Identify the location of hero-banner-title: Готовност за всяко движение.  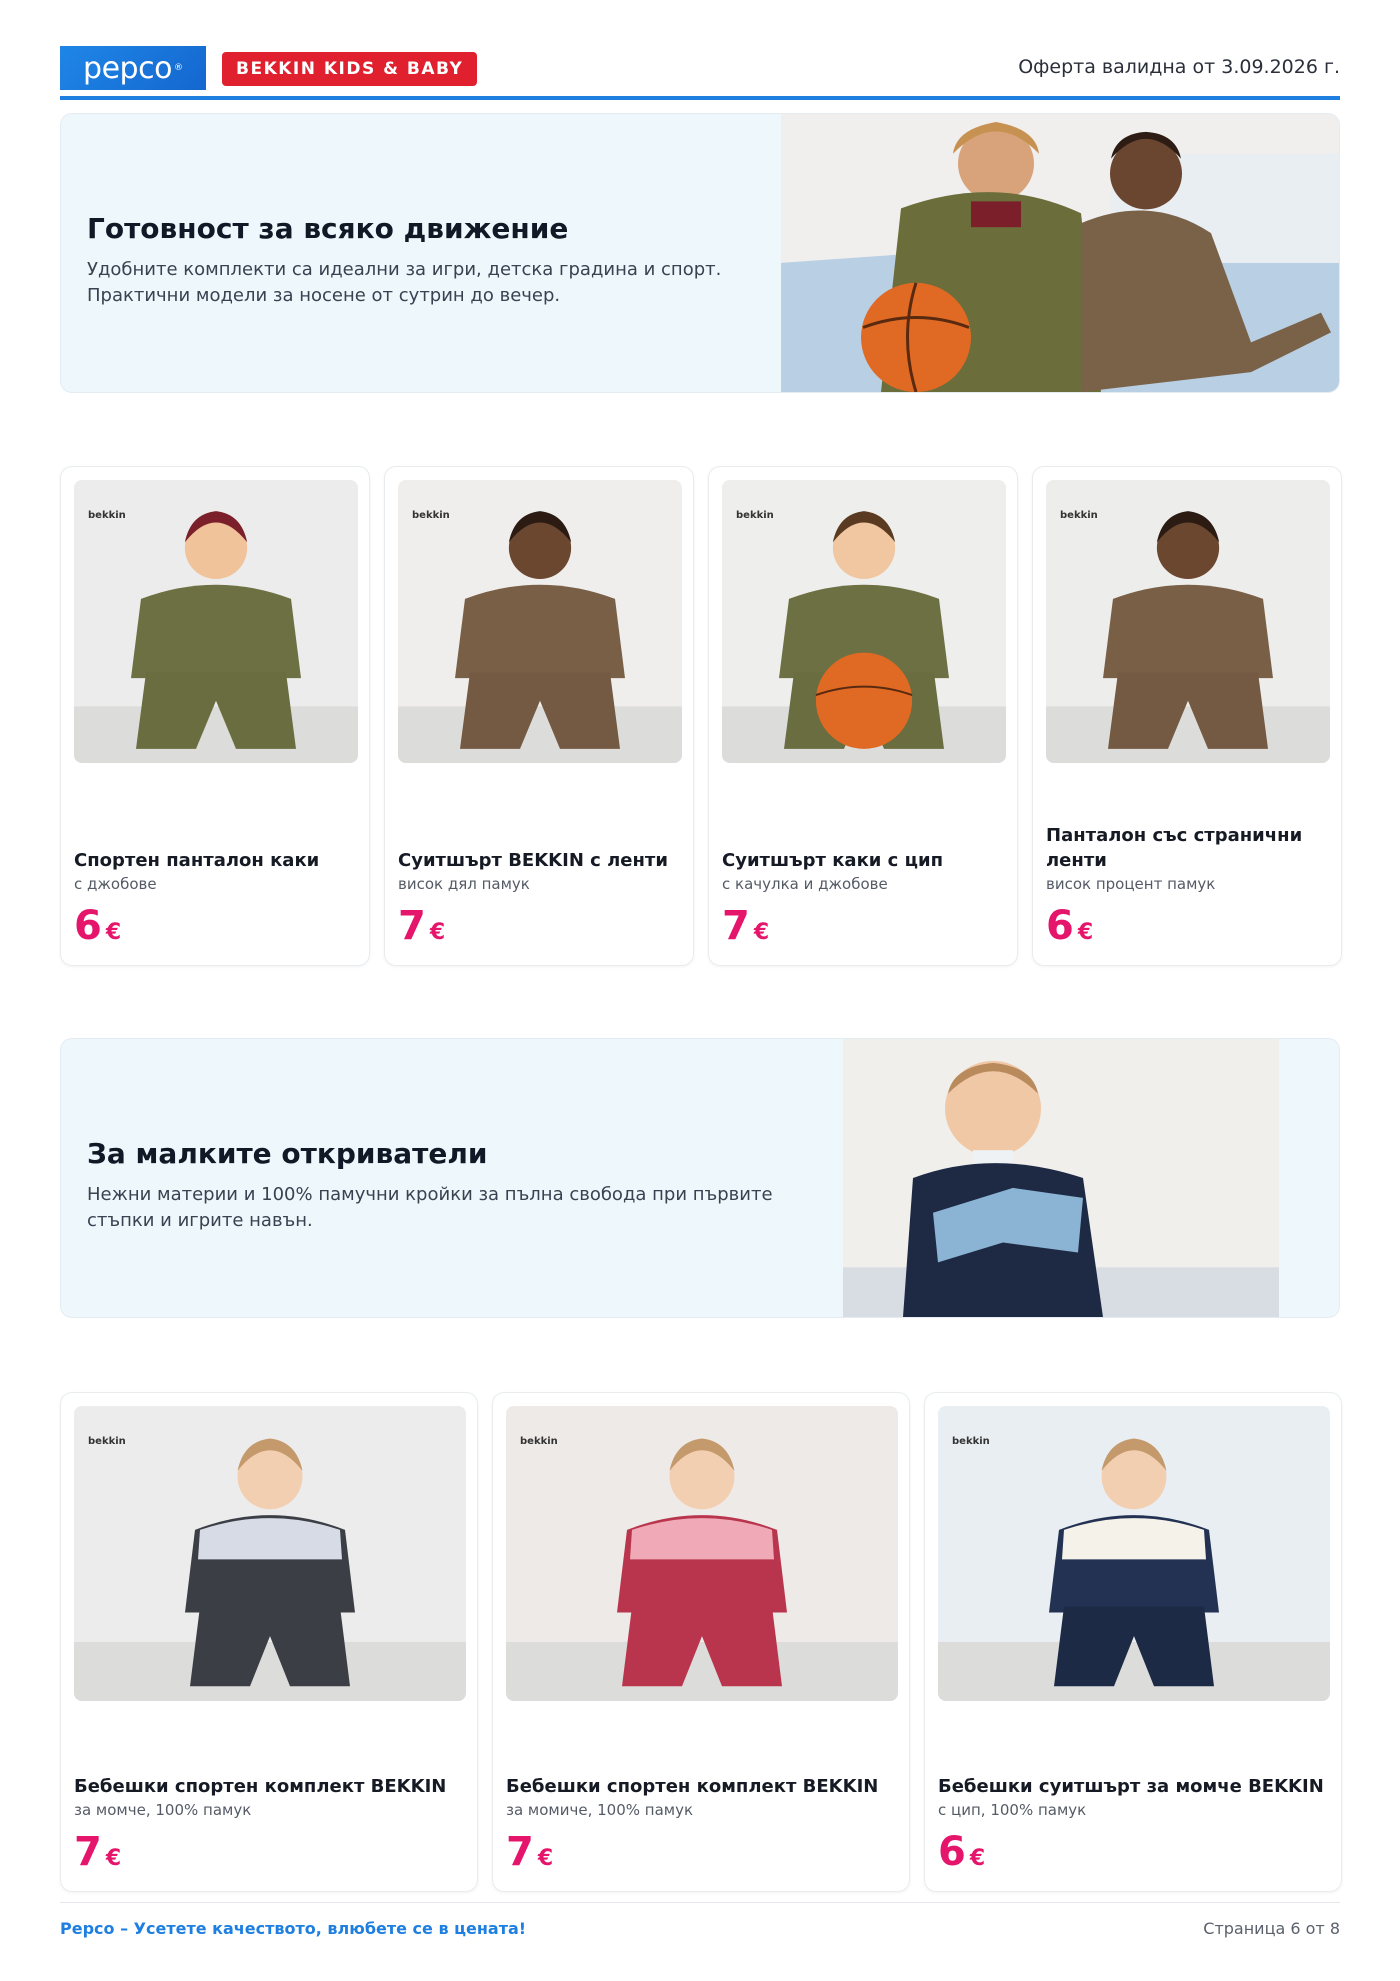
(328, 228).